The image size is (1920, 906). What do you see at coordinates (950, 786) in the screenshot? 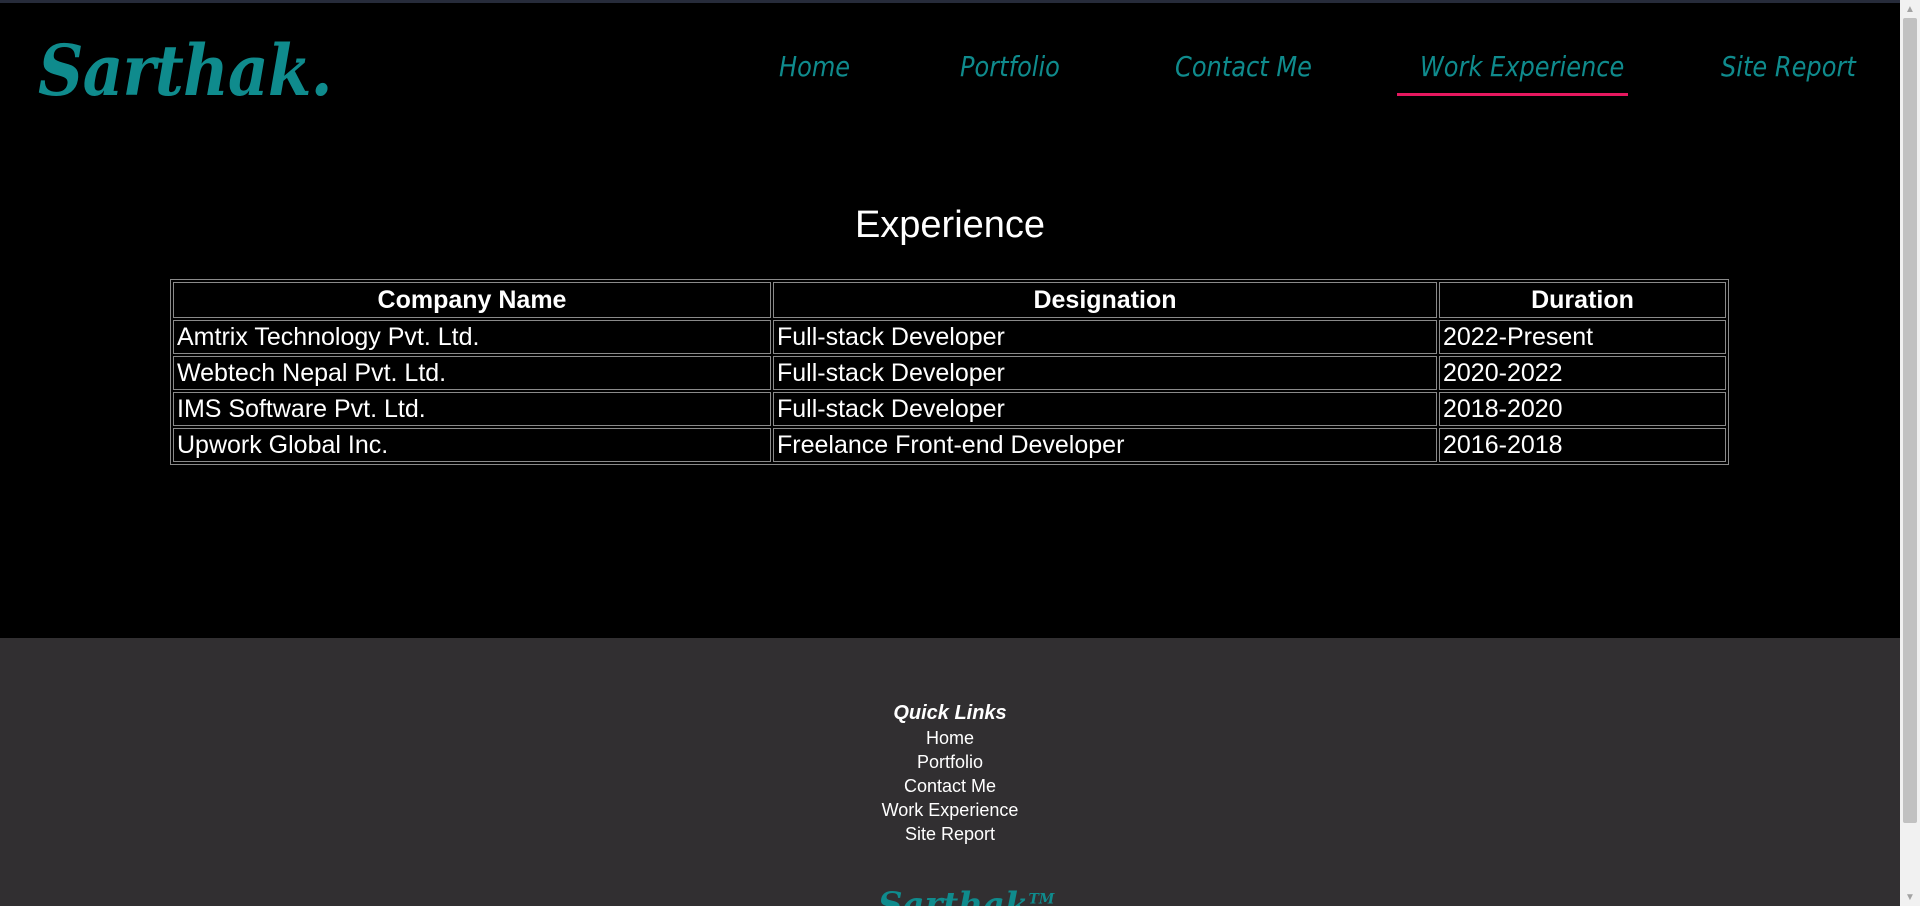
I see `footer-contact-link: Contact Me` at bounding box center [950, 786].